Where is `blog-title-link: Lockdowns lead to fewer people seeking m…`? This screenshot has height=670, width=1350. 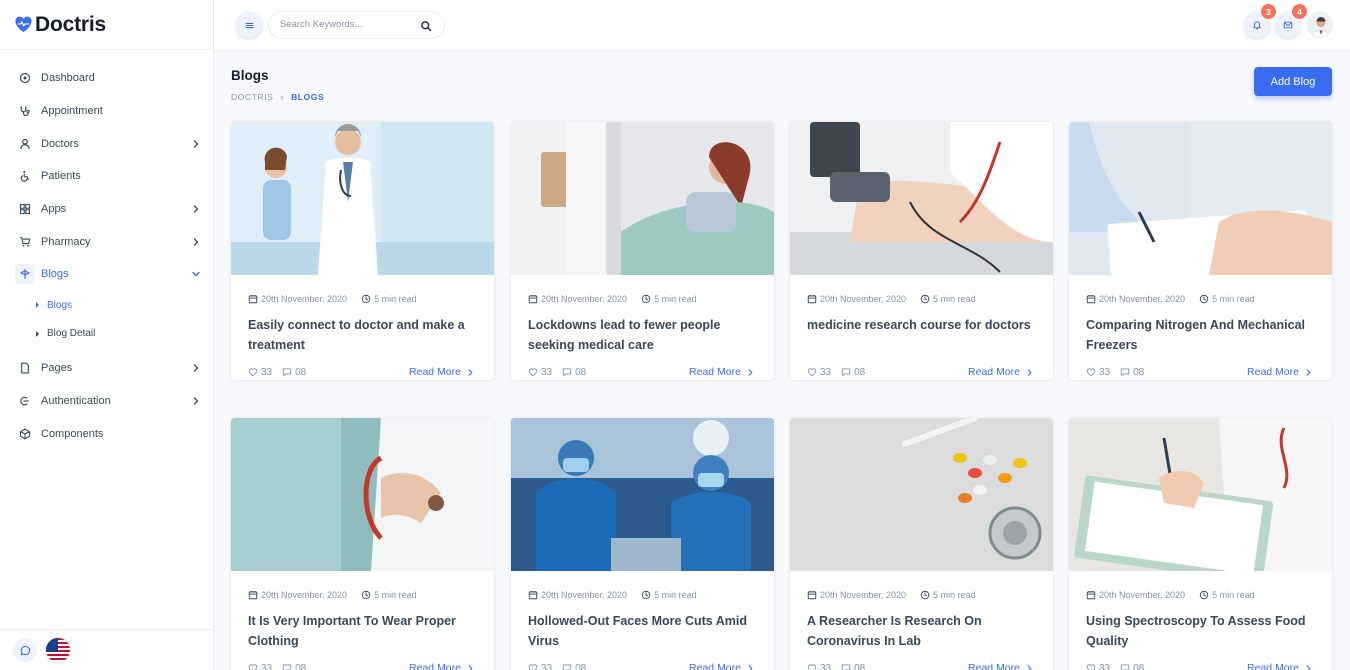
blog-title-link: Lockdowns lead to fewer people seeking m… is located at coordinates (642, 335).